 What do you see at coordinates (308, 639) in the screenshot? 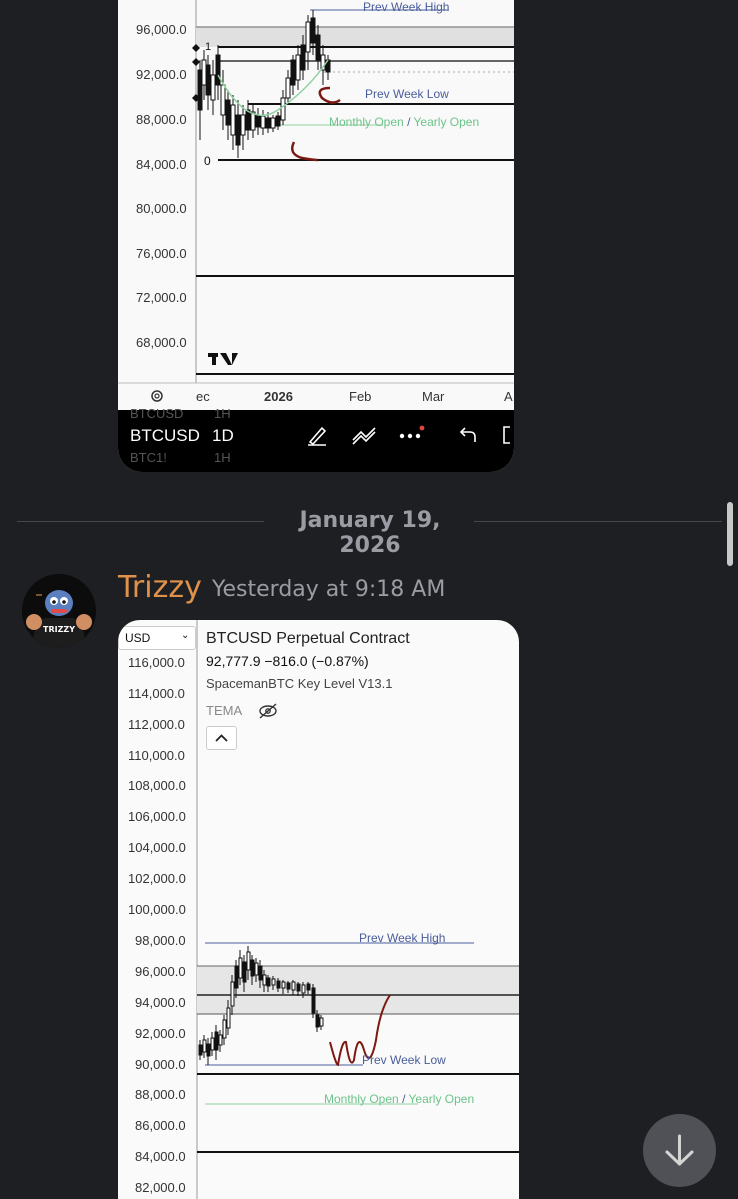
I see `symbol-title: BTCUSD Perpetual Contract` at bounding box center [308, 639].